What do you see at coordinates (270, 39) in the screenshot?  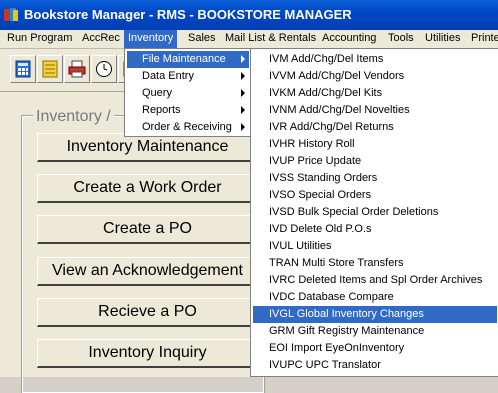 I see `menu-mail-list-rentals: Mail List & Rentals` at bounding box center [270, 39].